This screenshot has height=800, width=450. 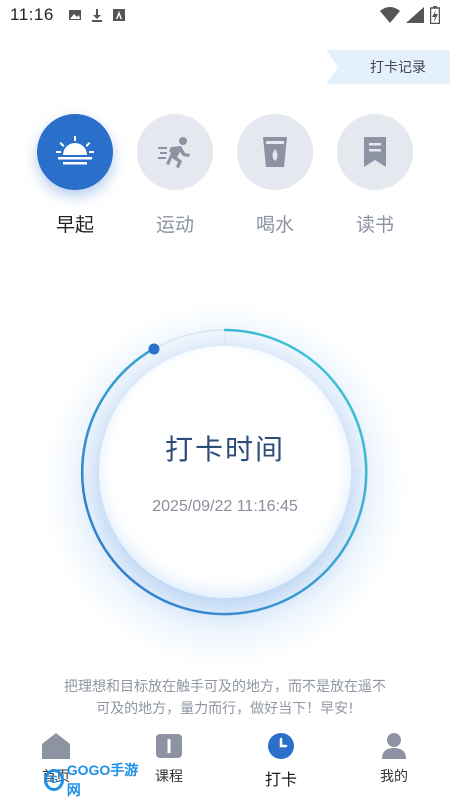 What do you see at coordinates (224, 449) in the screenshot?
I see `dial-title: 打卡时间` at bounding box center [224, 449].